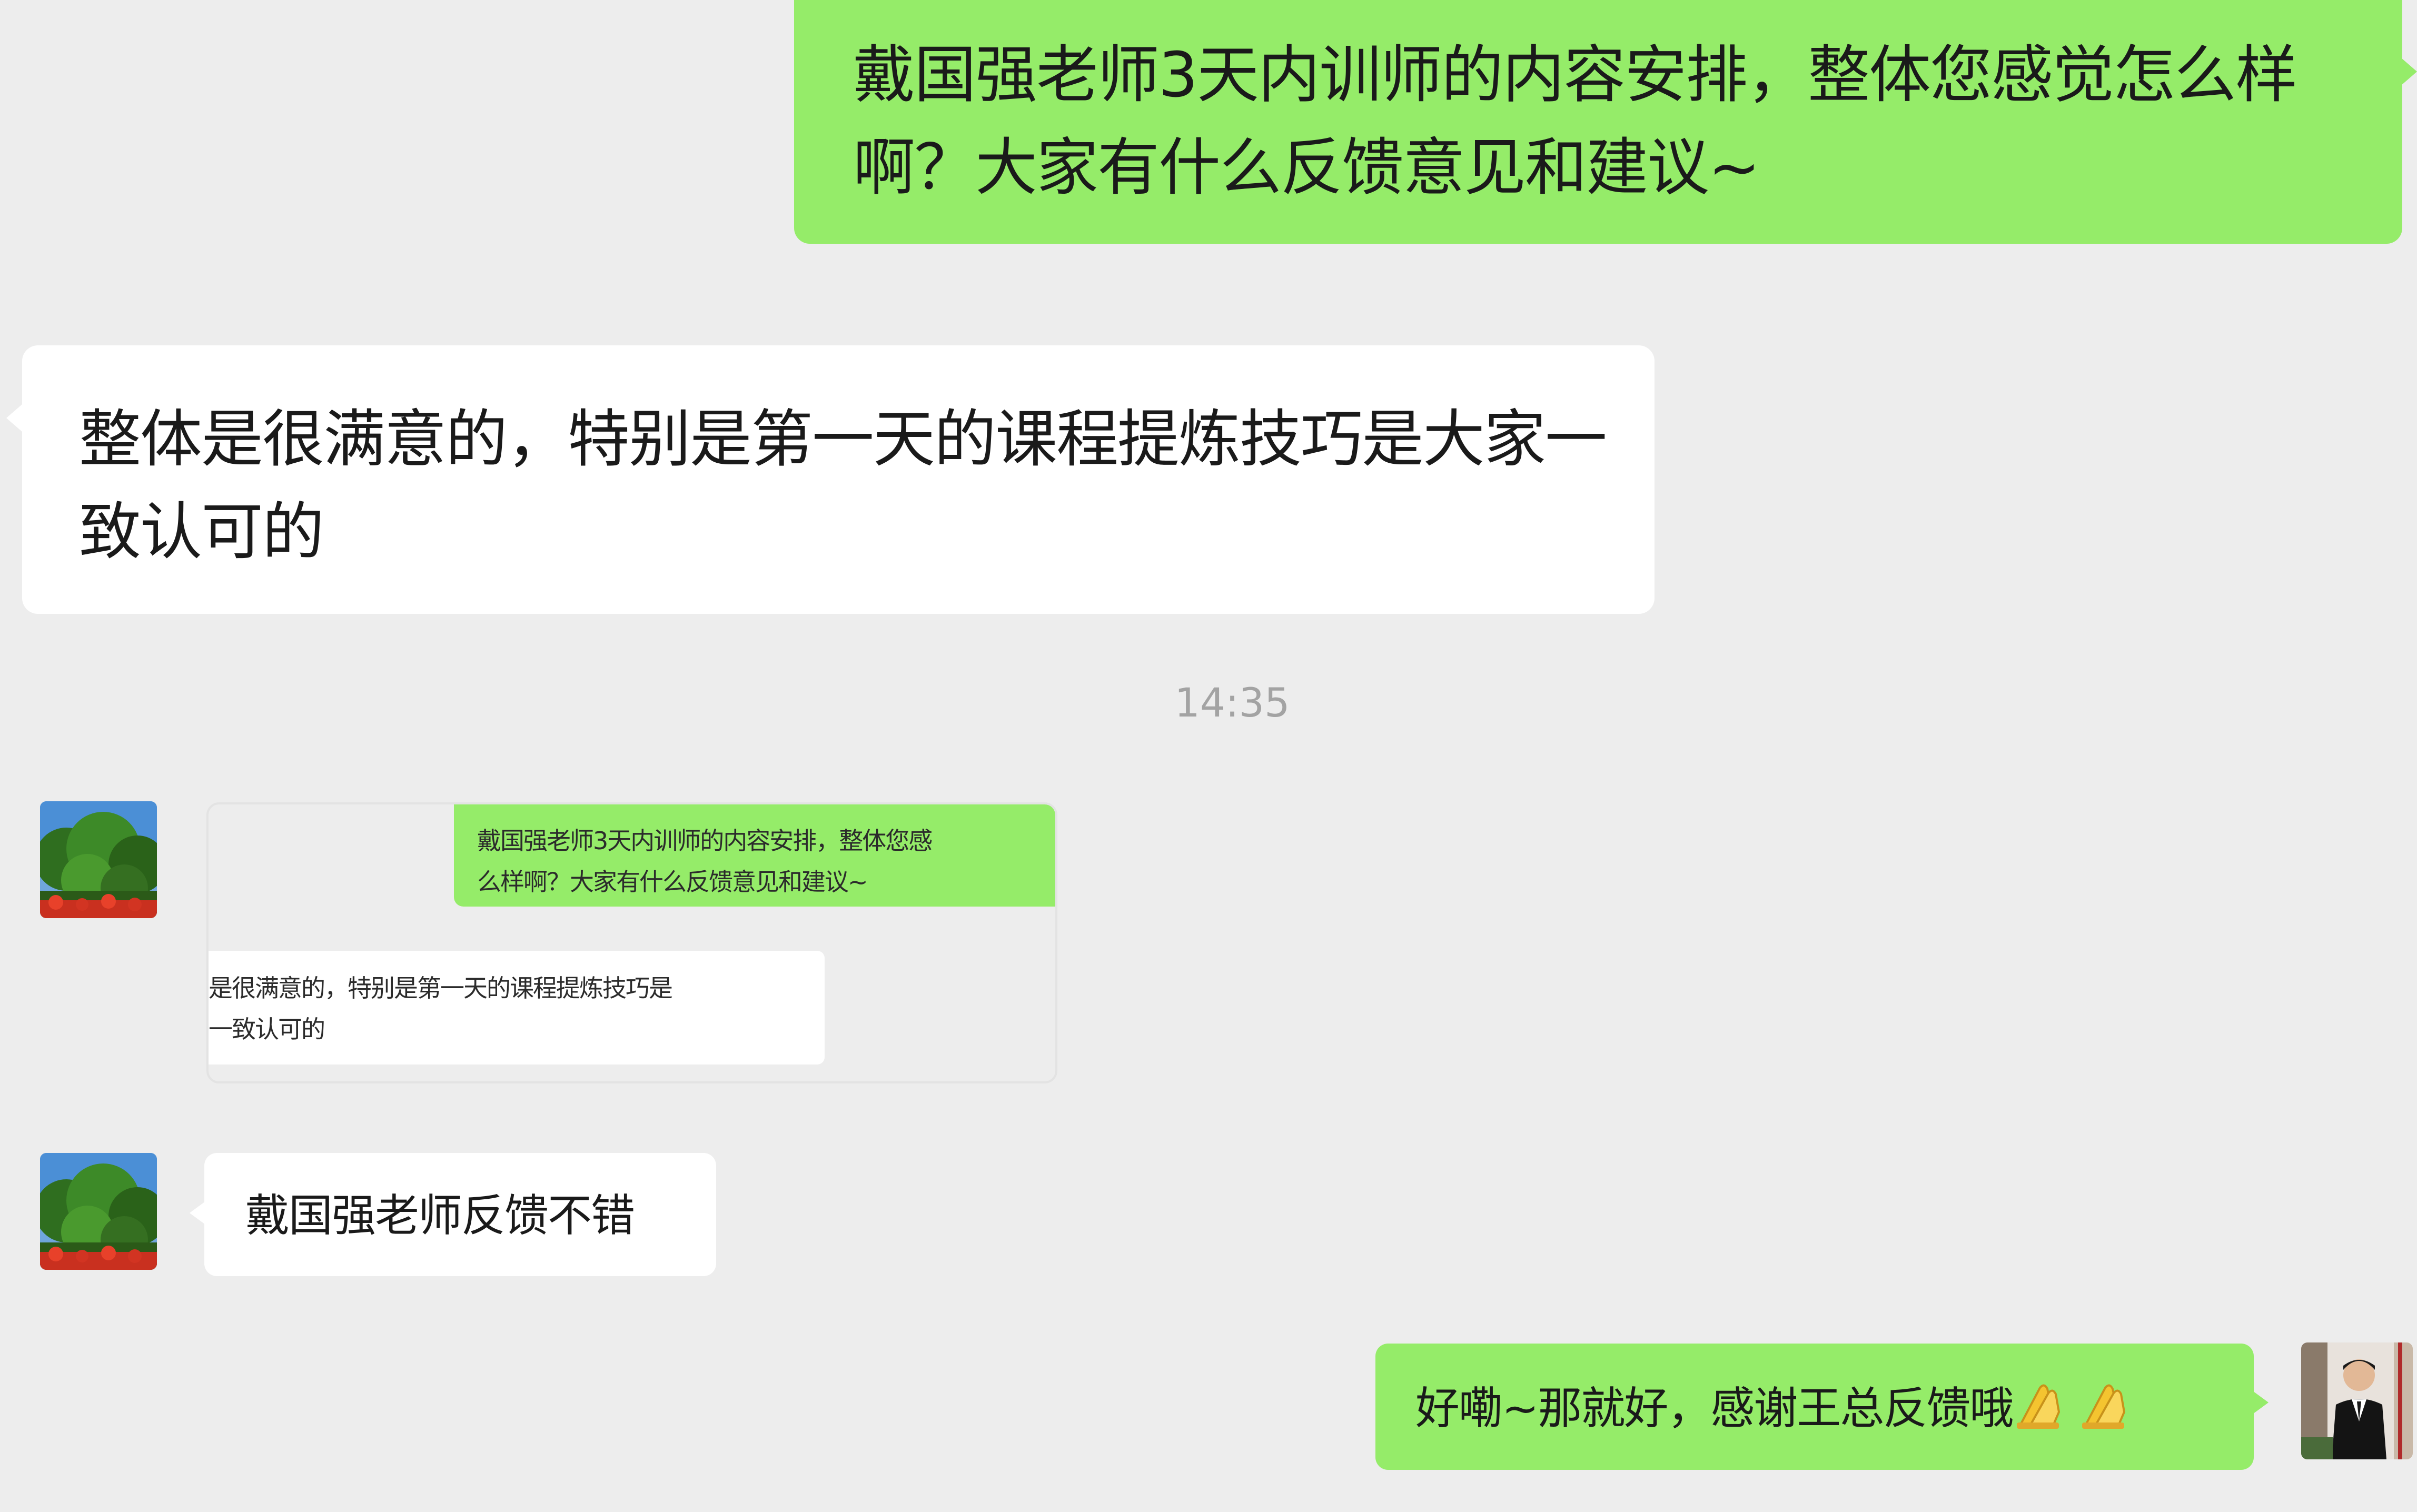 Image resolution: width=2417 pixels, height=1512 pixels. Describe the element at coordinates (441, 1009) in the screenshot. I see `quoted-text: 是很满意的，特别是第一天的课程提炼技巧是 一致认可的` at that location.